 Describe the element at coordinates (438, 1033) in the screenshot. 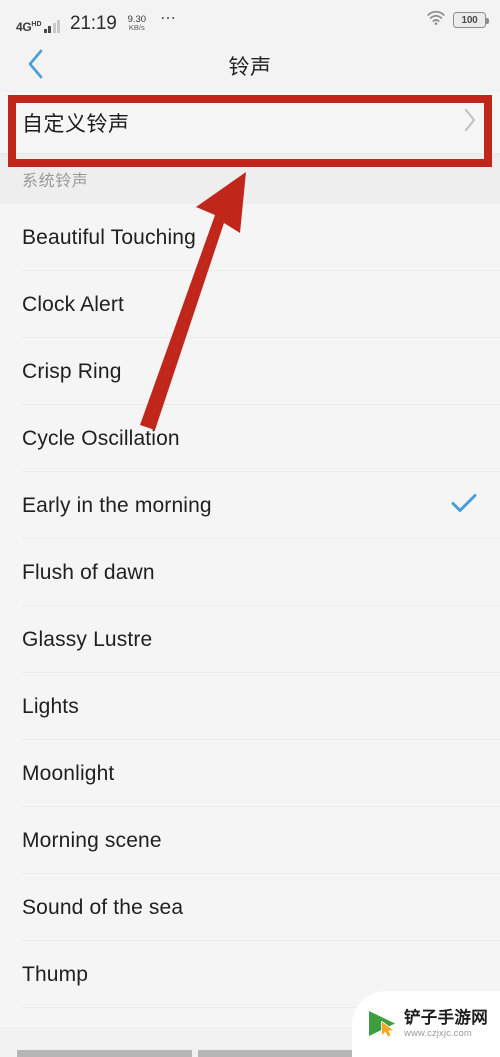

I see `watermark-url: www.czjxjc.com` at that location.